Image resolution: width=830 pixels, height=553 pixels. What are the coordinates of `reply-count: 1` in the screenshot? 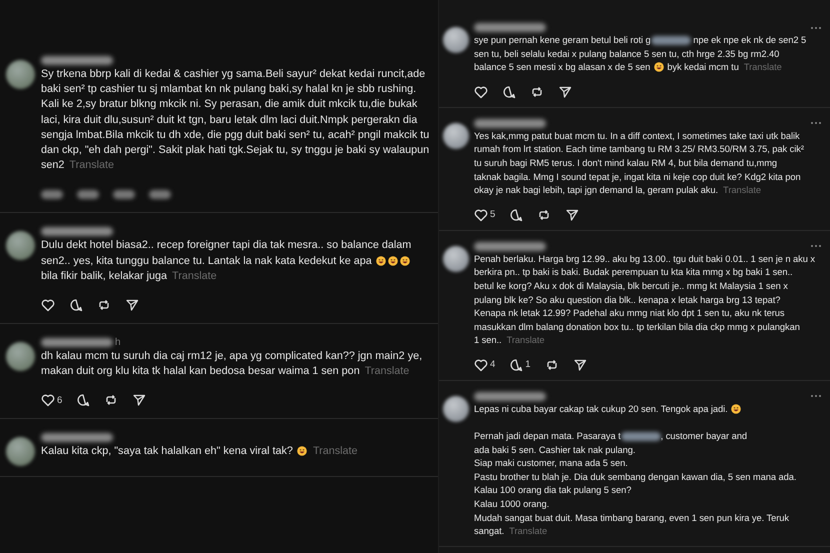 It's located at (528, 364).